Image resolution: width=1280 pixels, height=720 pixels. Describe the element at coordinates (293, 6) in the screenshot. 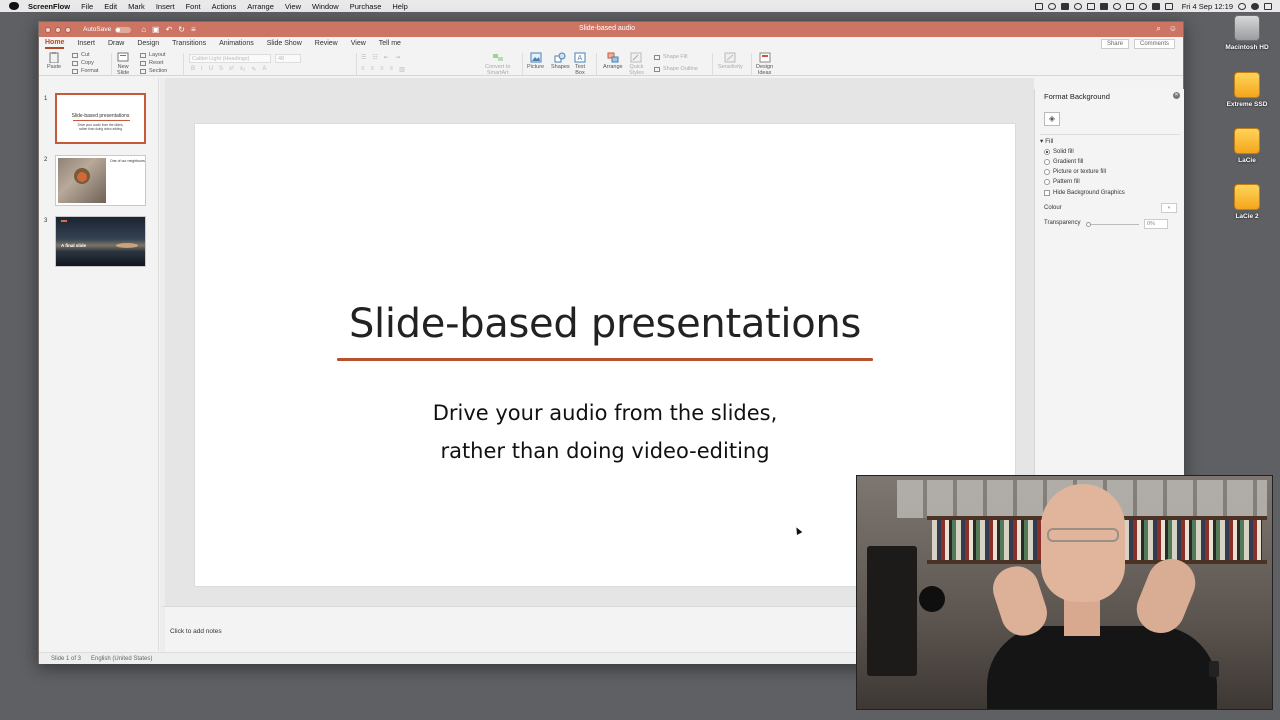

I see `menu-view: View` at that location.